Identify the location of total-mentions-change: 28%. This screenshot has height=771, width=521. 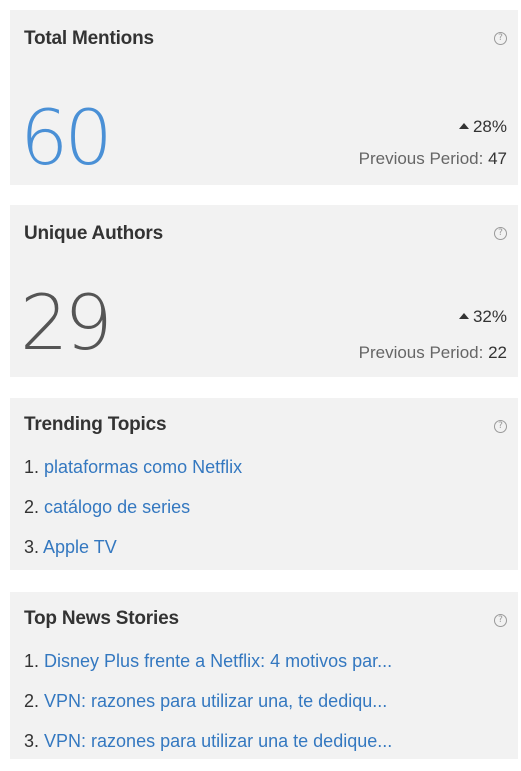
(482, 127).